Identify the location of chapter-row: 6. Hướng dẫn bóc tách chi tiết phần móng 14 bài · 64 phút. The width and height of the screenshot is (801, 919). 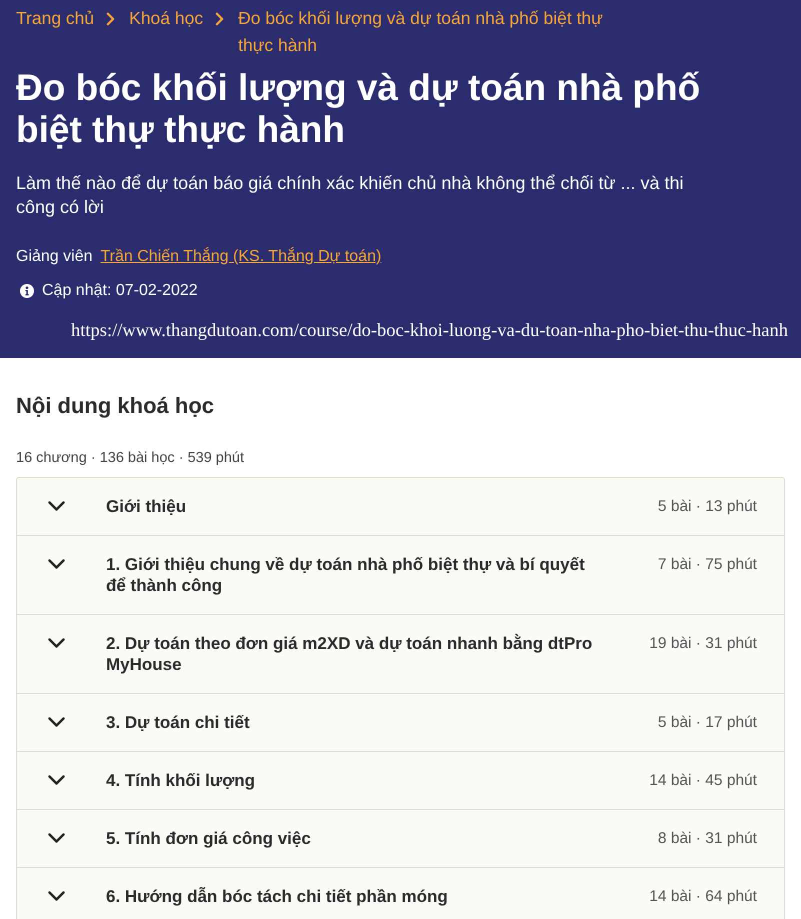
(400, 893).